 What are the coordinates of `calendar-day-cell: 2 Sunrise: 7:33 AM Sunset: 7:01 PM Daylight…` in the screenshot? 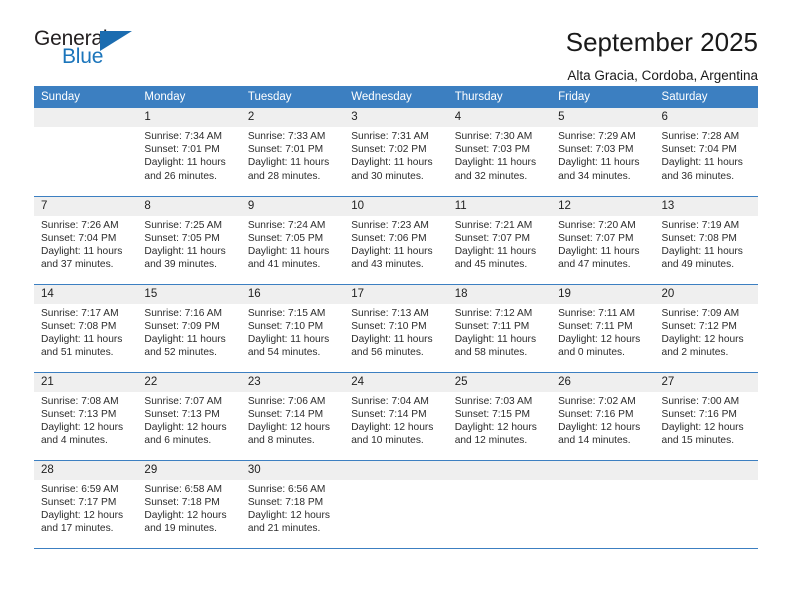 It's located at (292, 152).